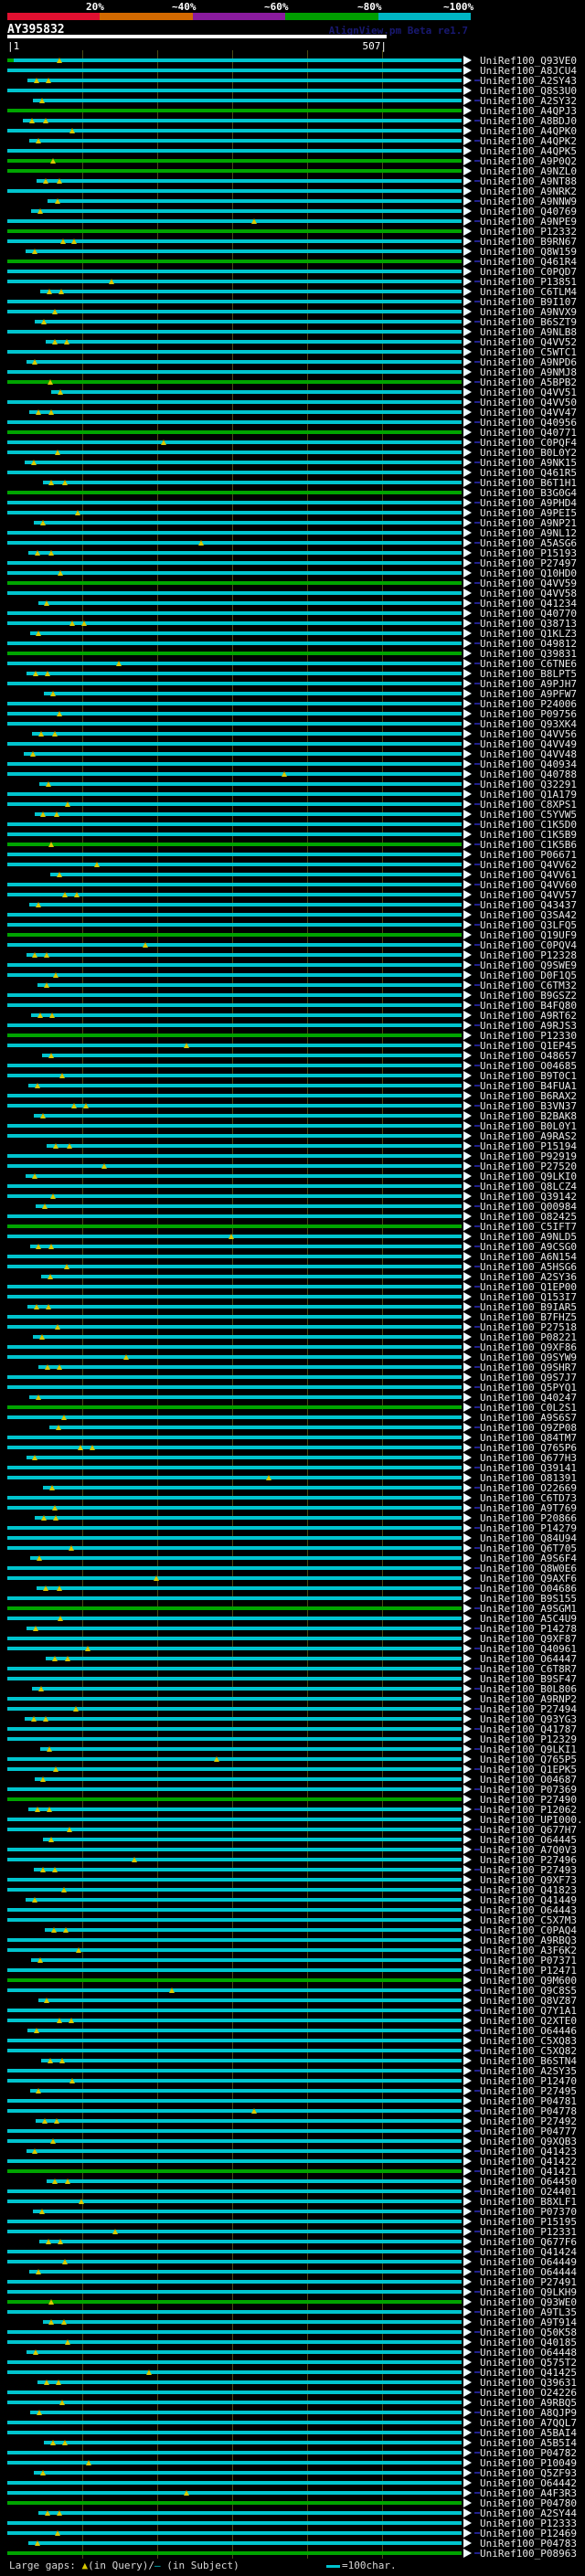 Image resolution: width=585 pixels, height=2576 pixels. Describe the element at coordinates (46, 2565) in the screenshot. I see `gaps-legend-prefix: Large gaps:` at that location.